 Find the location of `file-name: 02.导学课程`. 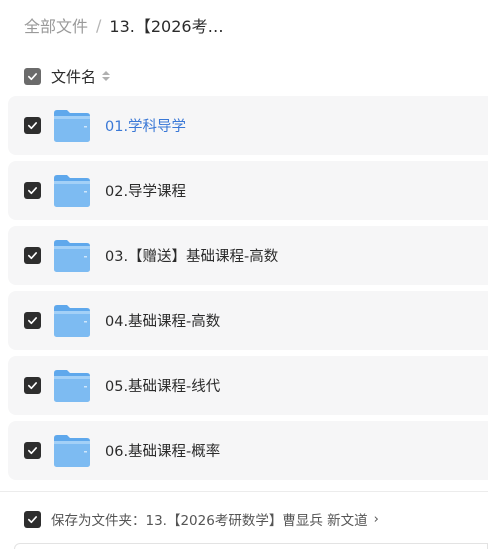

file-name: 02.导学课程 is located at coordinates (145, 190).